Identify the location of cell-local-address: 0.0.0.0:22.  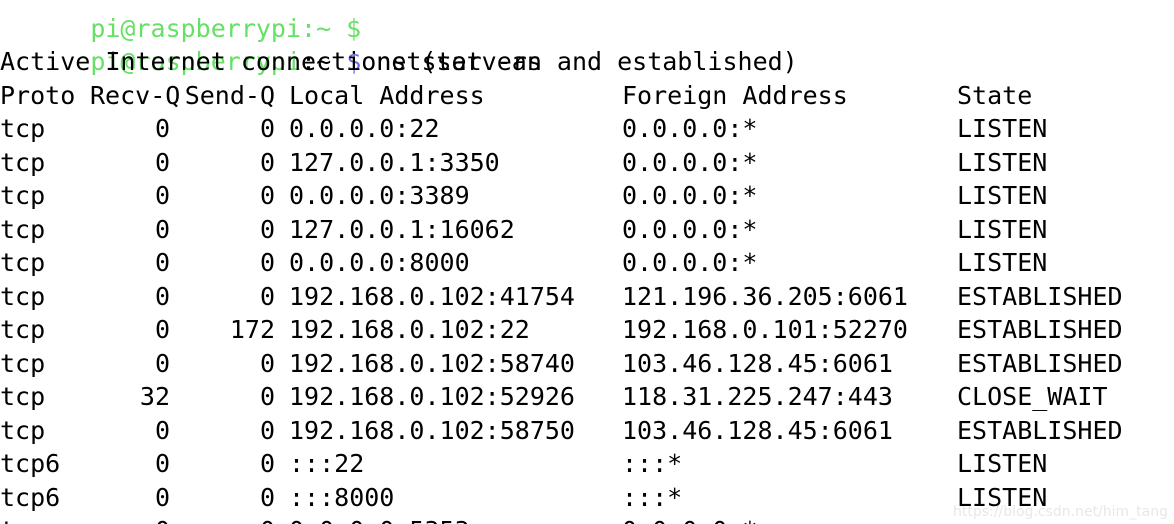
(364, 128).